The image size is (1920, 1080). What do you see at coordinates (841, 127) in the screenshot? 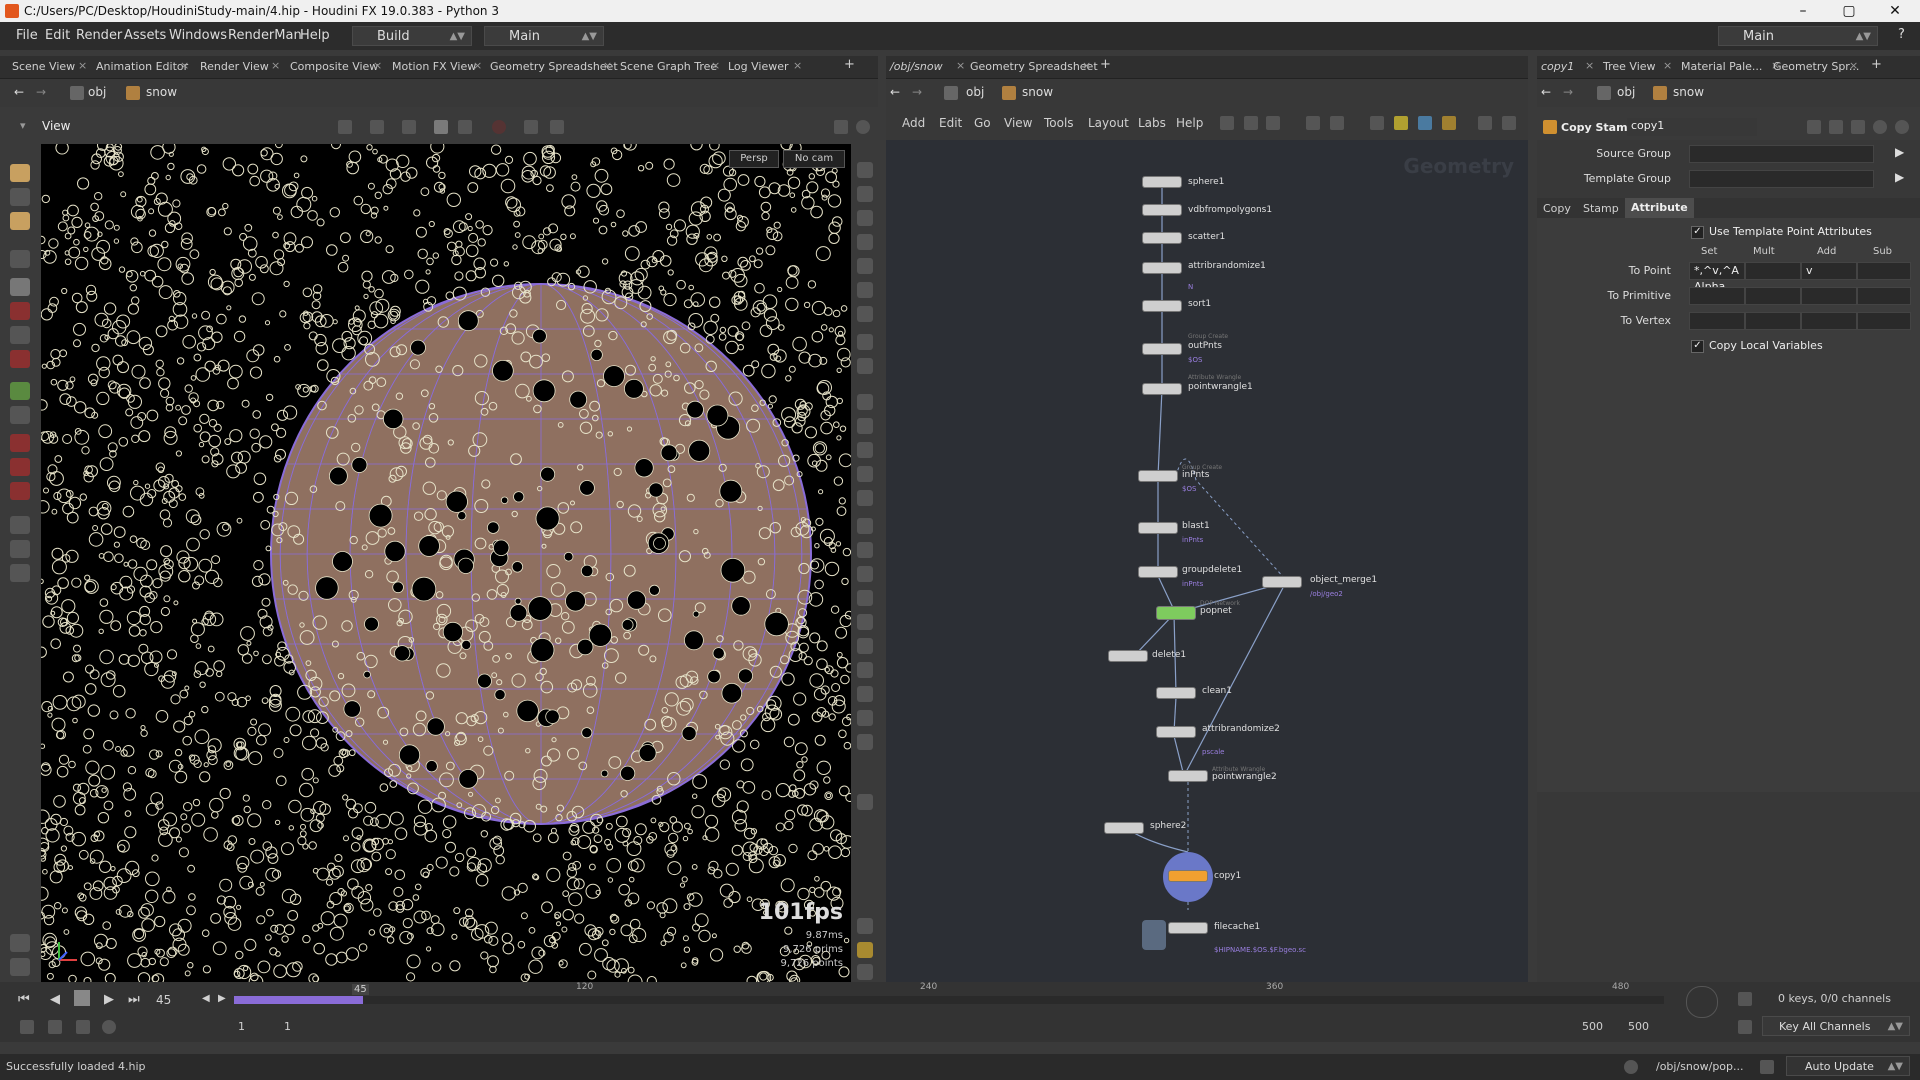
I see `view-layout-icon` at bounding box center [841, 127].